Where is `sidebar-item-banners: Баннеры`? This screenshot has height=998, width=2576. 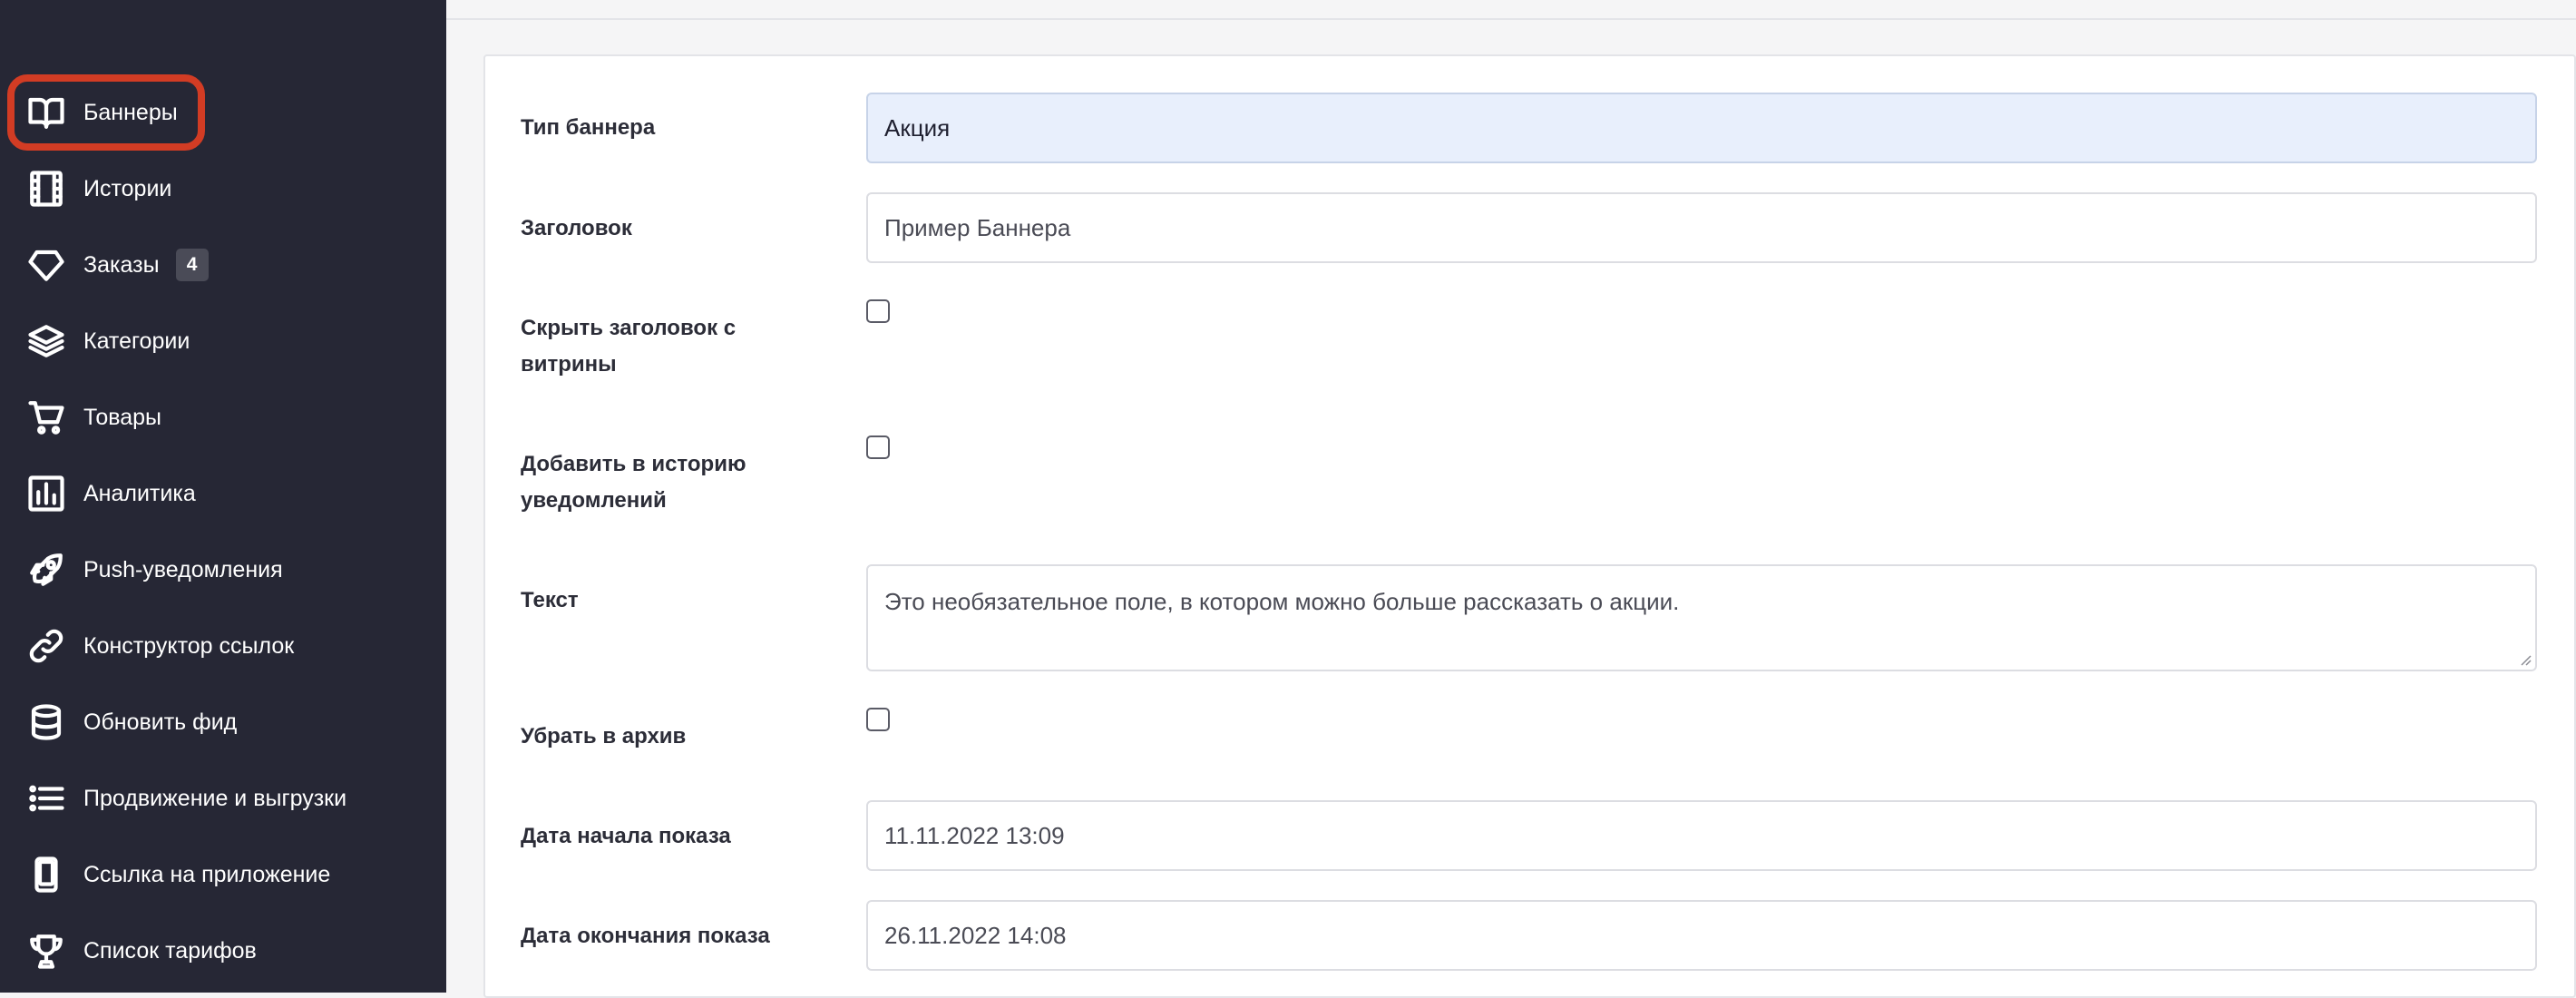 sidebar-item-banners: Баннеры is located at coordinates (101, 112).